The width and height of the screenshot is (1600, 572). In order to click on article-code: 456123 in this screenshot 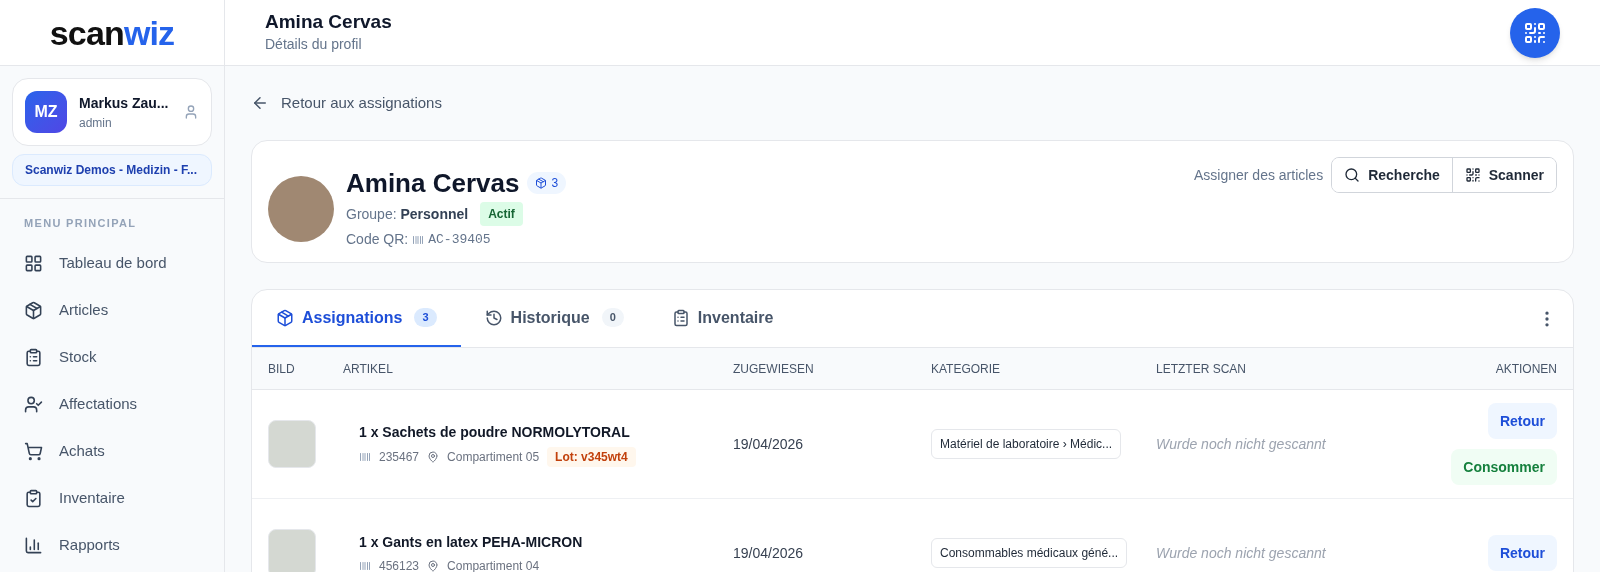, I will do `click(399, 564)`.